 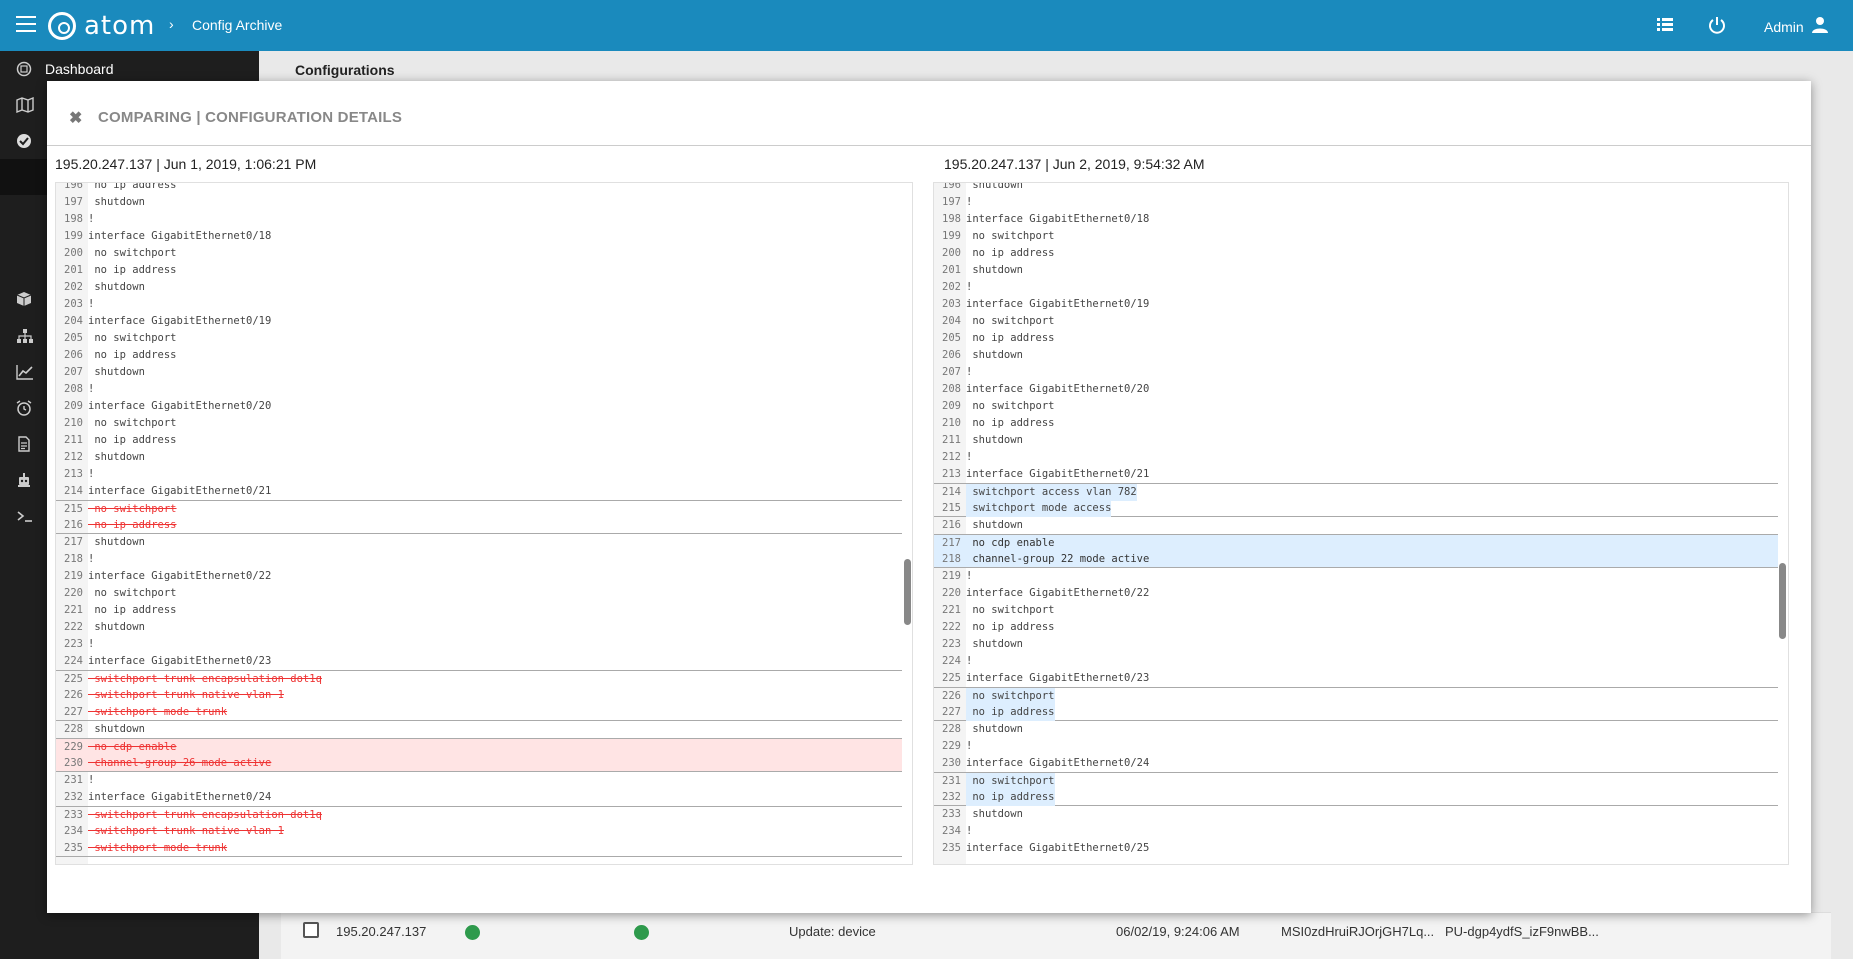 What do you see at coordinates (101, 26) in the screenshot?
I see `logo: atom` at bounding box center [101, 26].